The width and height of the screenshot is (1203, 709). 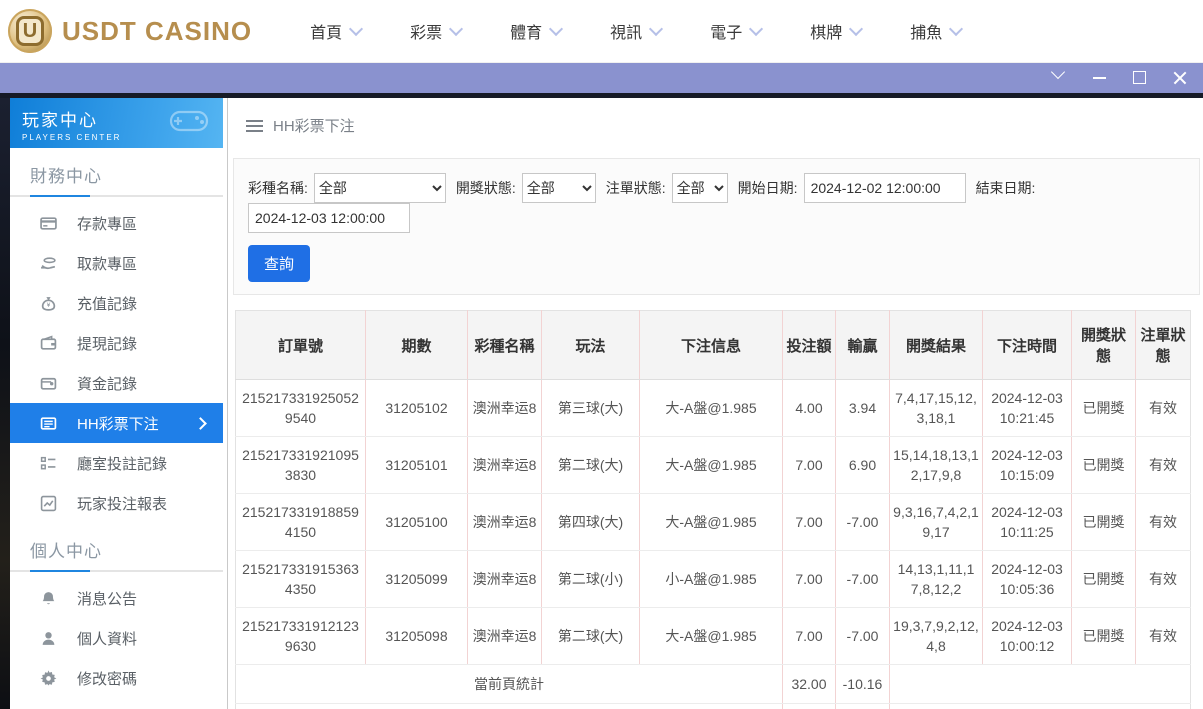 What do you see at coordinates (837, 31) in the screenshot?
I see `nav-item: 棋牌` at bounding box center [837, 31].